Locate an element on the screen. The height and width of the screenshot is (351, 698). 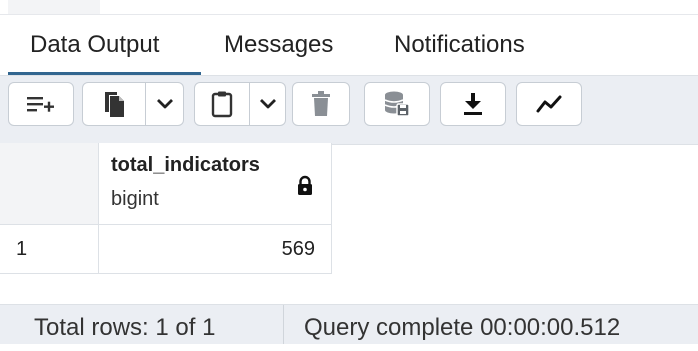
paste-icon is located at coordinates (222, 104).